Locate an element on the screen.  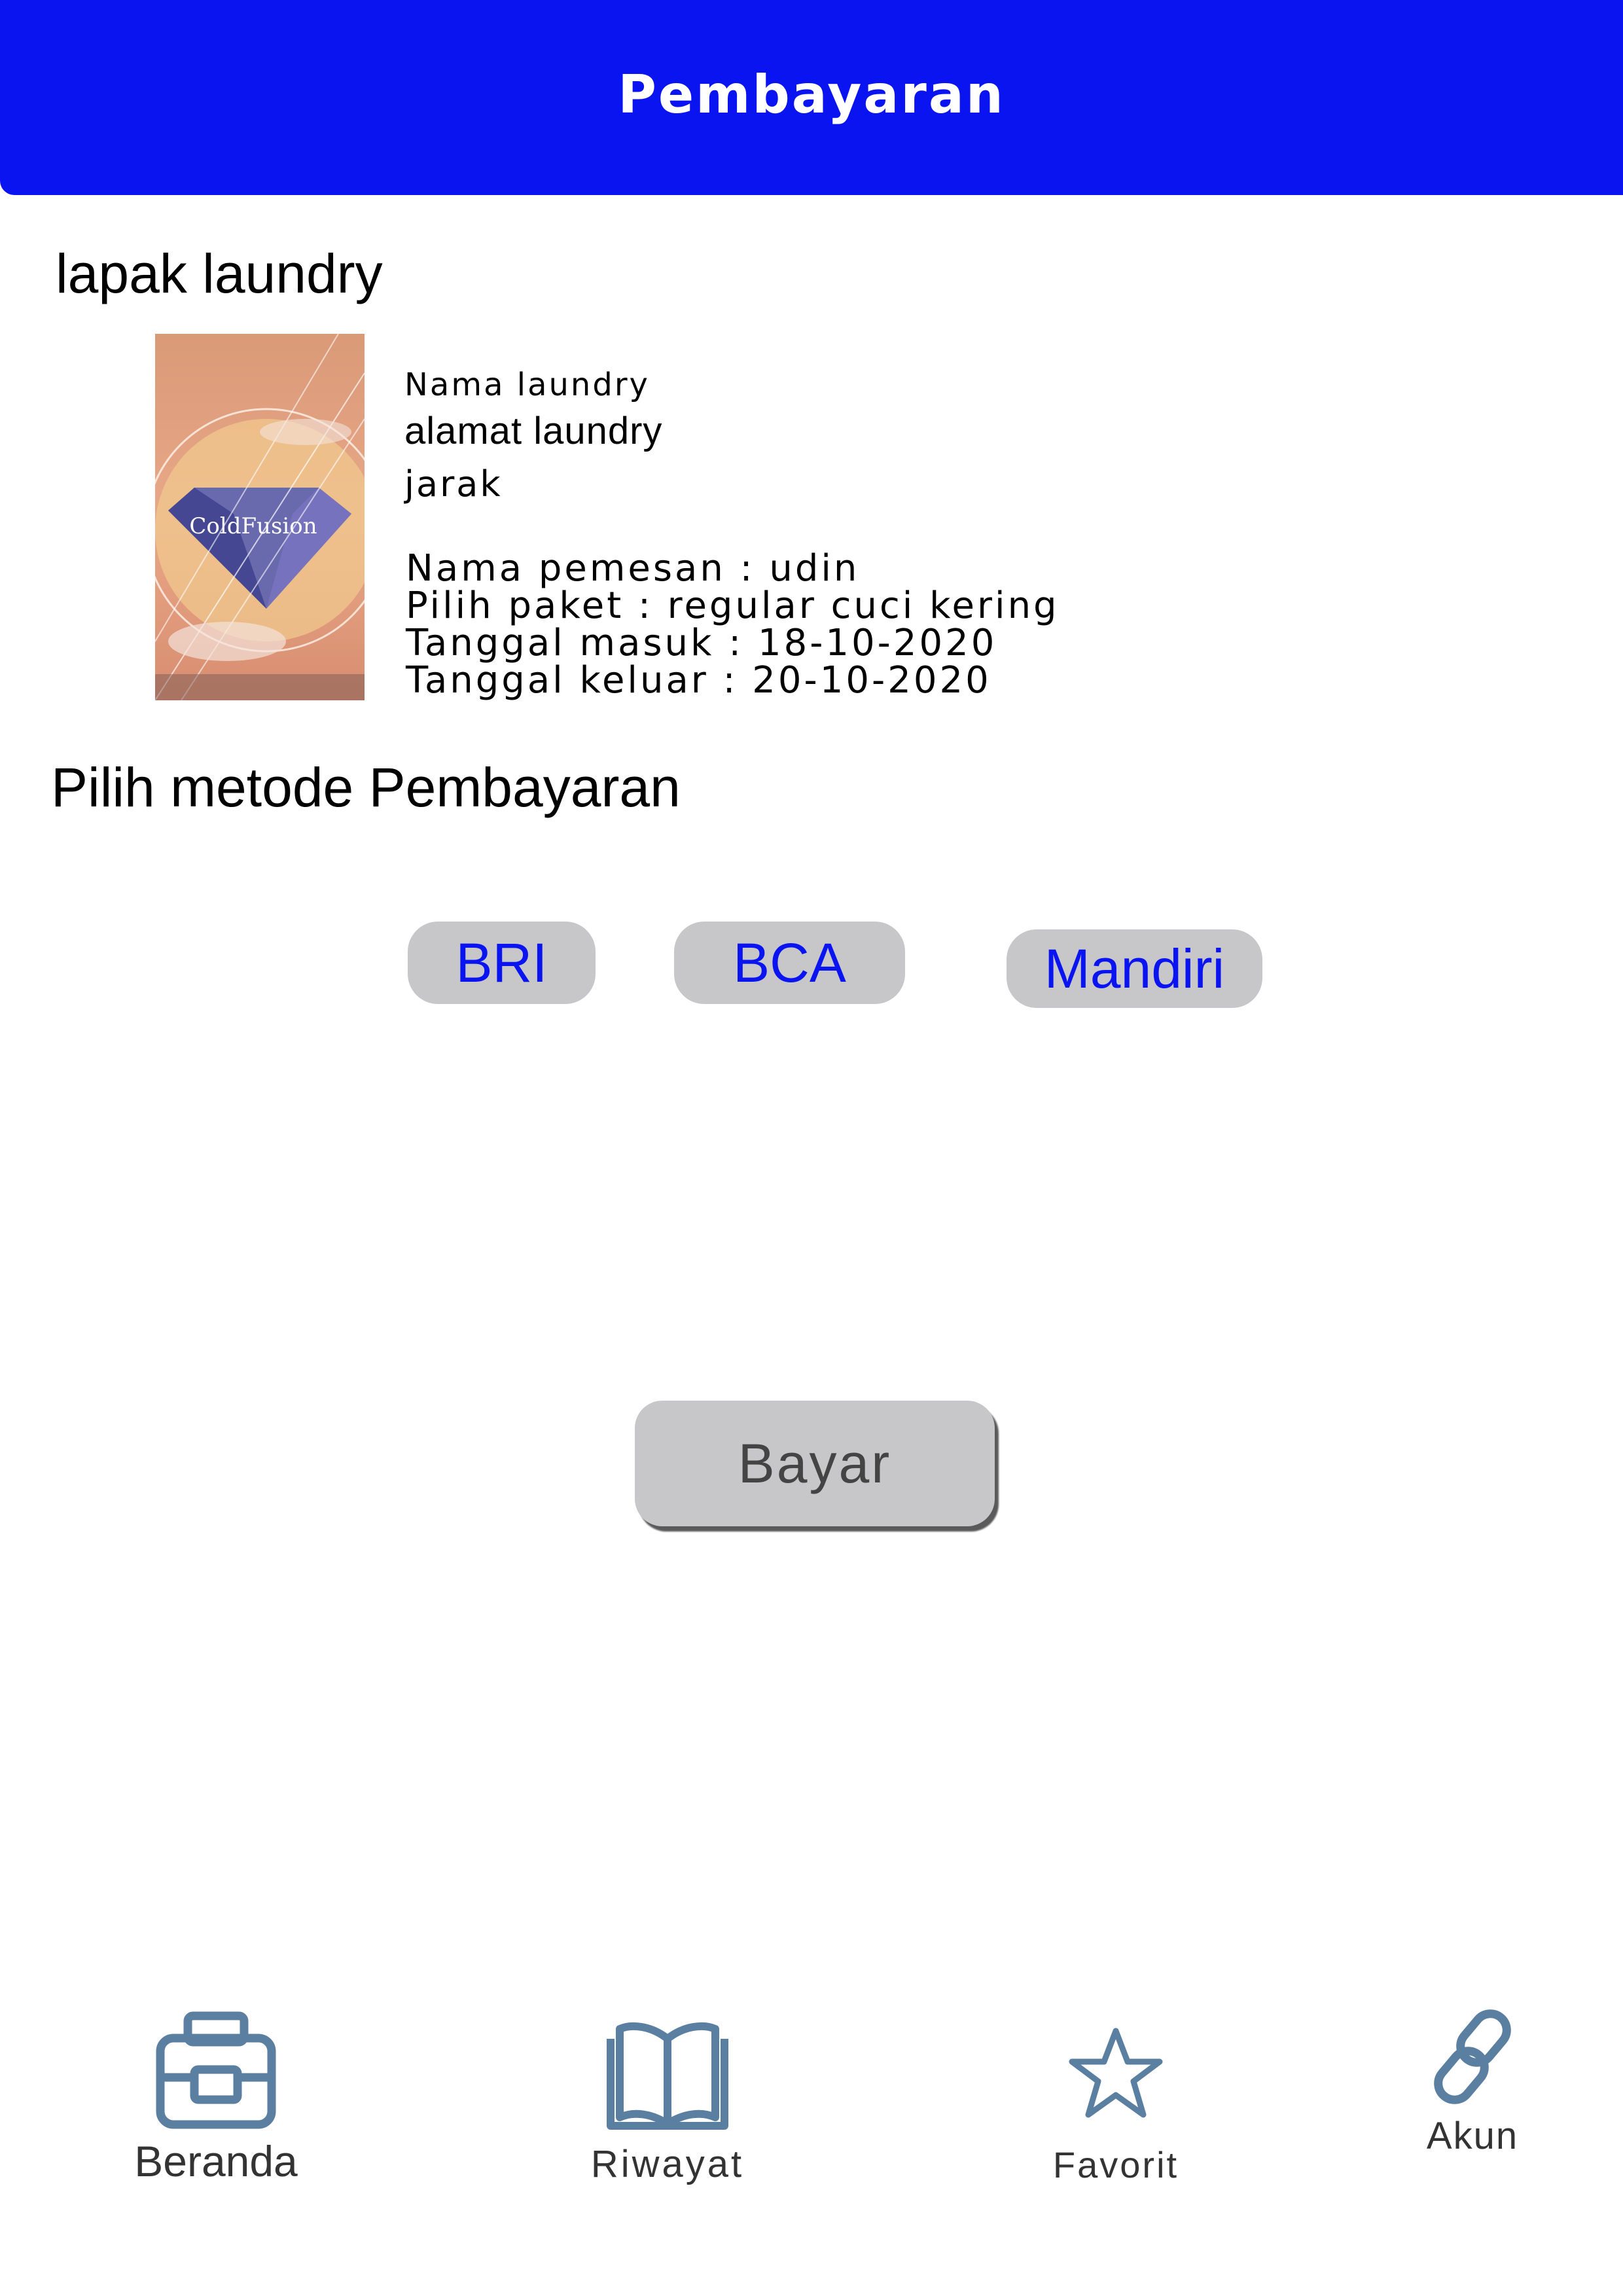
laundry-name: Nama laundry is located at coordinates (527, 385).